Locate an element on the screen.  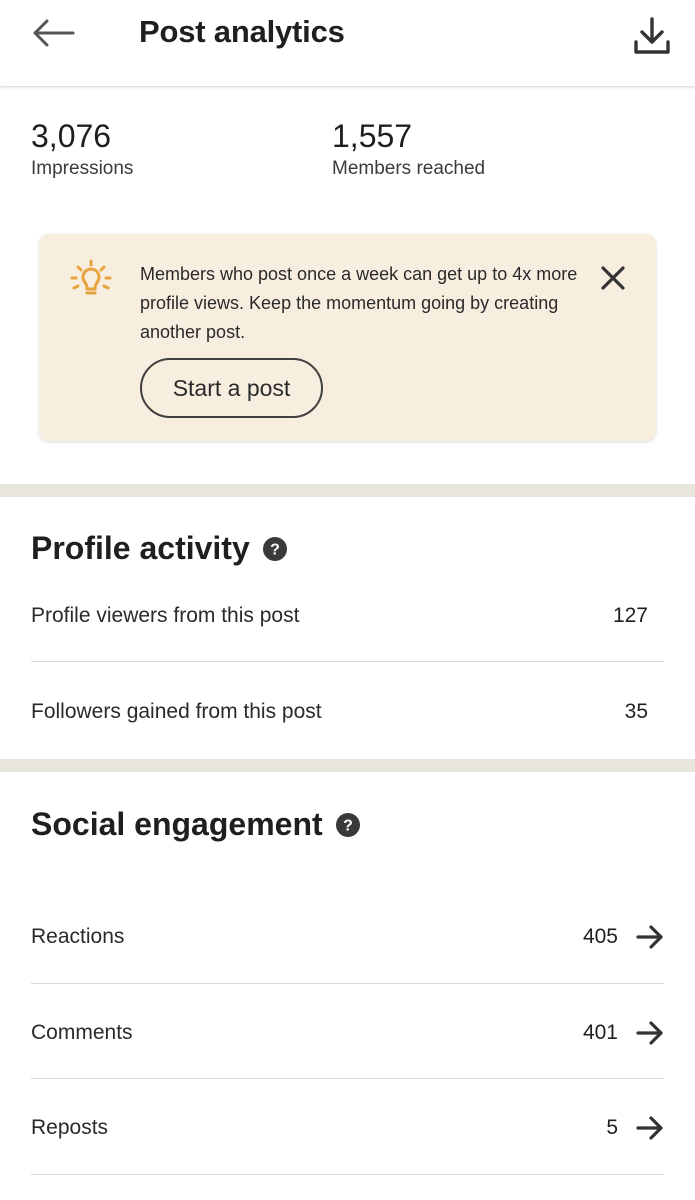
start-a-post-button: Start a post is located at coordinates (231, 388).